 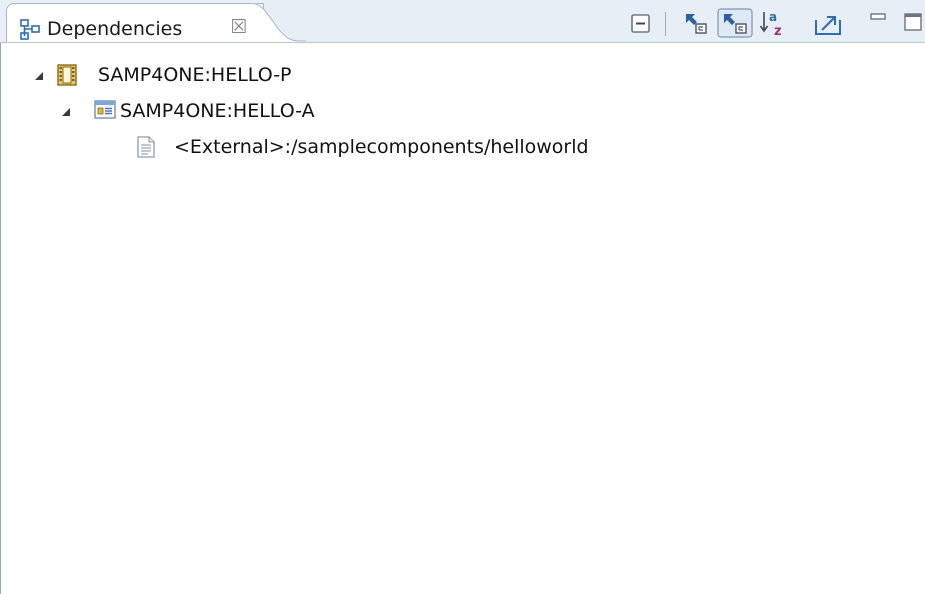 What do you see at coordinates (276, 22) in the screenshot?
I see `tab-edge` at bounding box center [276, 22].